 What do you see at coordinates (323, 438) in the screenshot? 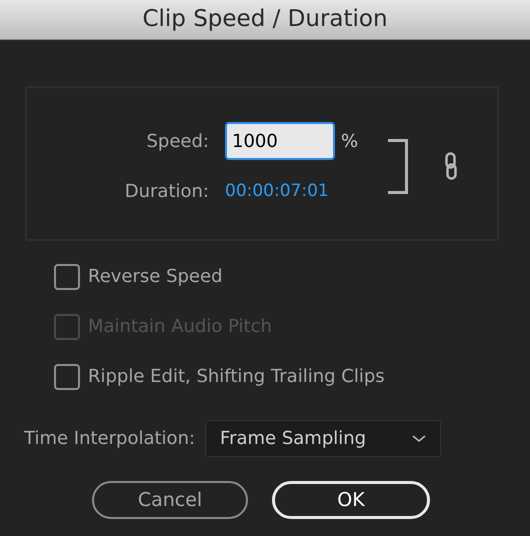
I see `time-interpolation-dropdown: Frame Sampling` at bounding box center [323, 438].